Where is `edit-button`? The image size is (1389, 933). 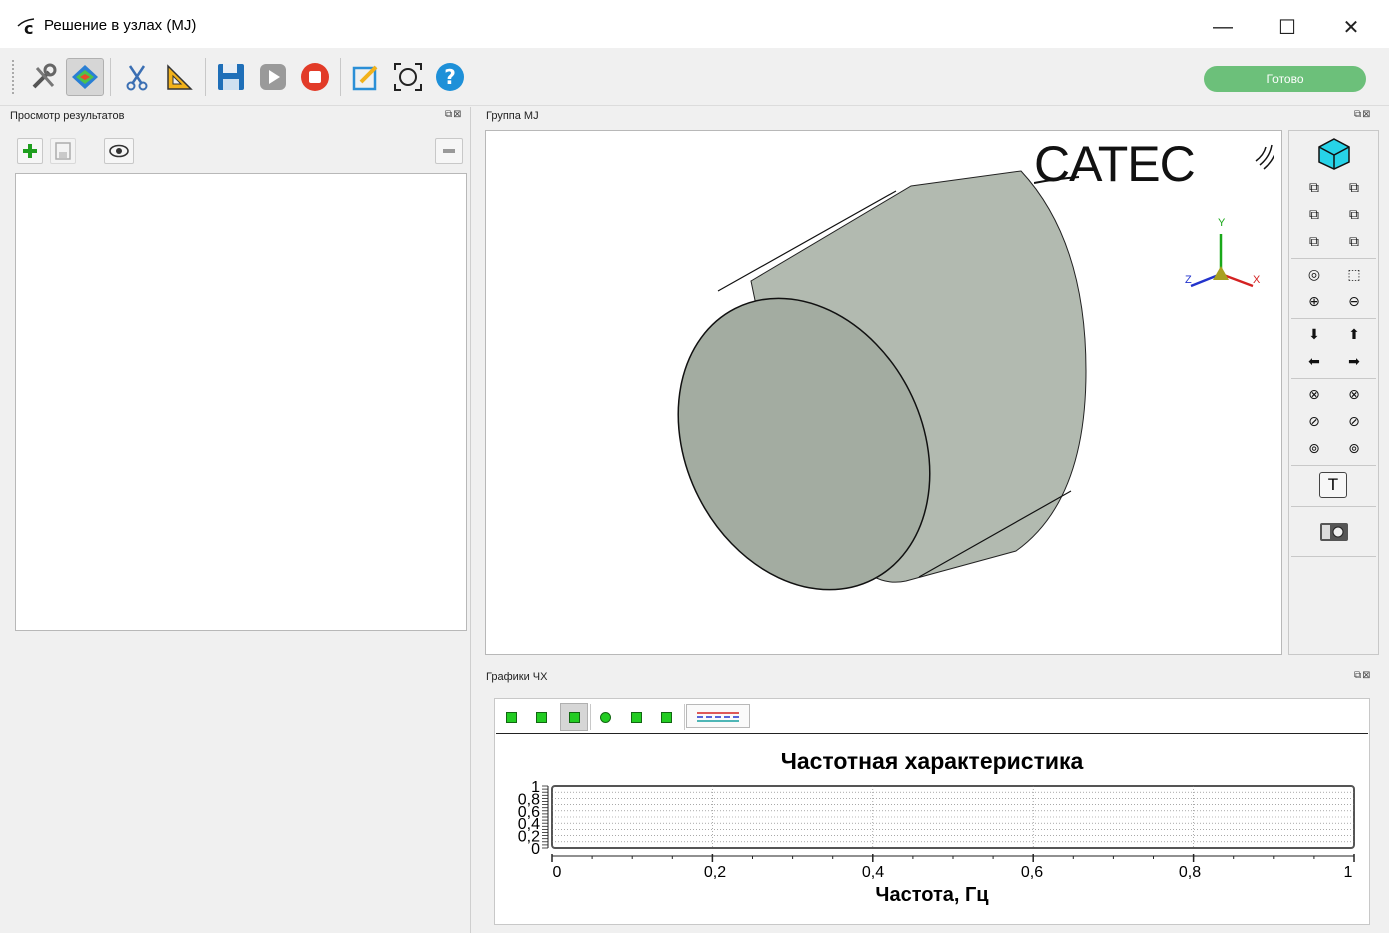
edit-button is located at coordinates (366, 77).